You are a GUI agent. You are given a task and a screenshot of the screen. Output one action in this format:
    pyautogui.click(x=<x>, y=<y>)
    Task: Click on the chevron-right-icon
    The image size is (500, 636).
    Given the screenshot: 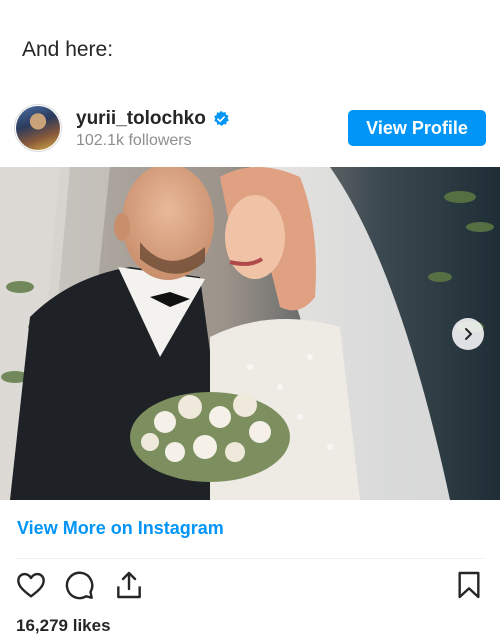 What is the action you would take?
    pyautogui.click(x=468, y=334)
    